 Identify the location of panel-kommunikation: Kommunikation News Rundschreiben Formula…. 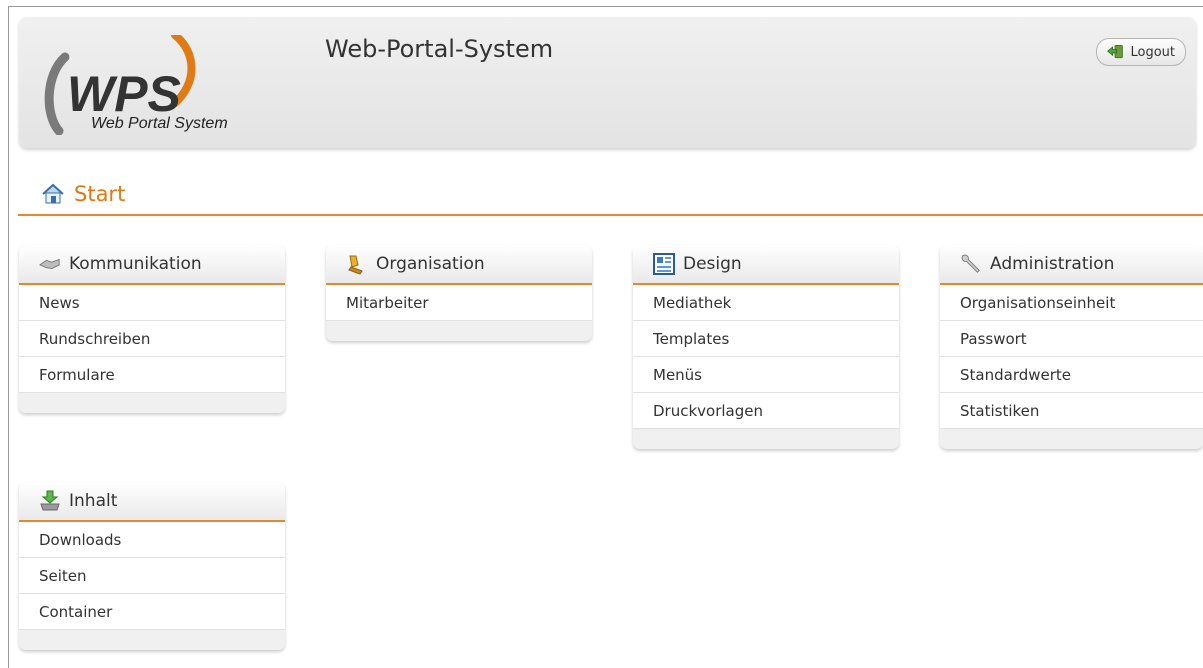
(152, 329).